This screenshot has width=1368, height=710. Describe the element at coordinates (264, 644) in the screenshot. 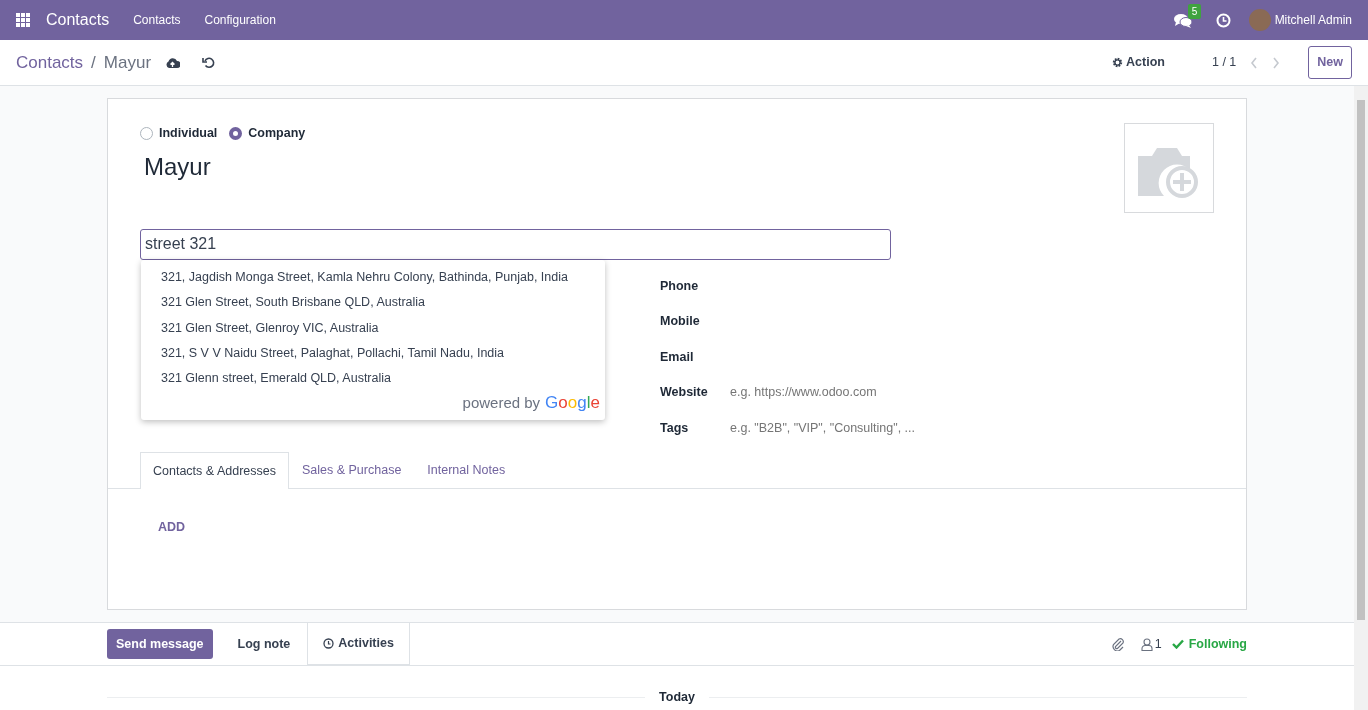

I see `composer-button: Log note` at that location.